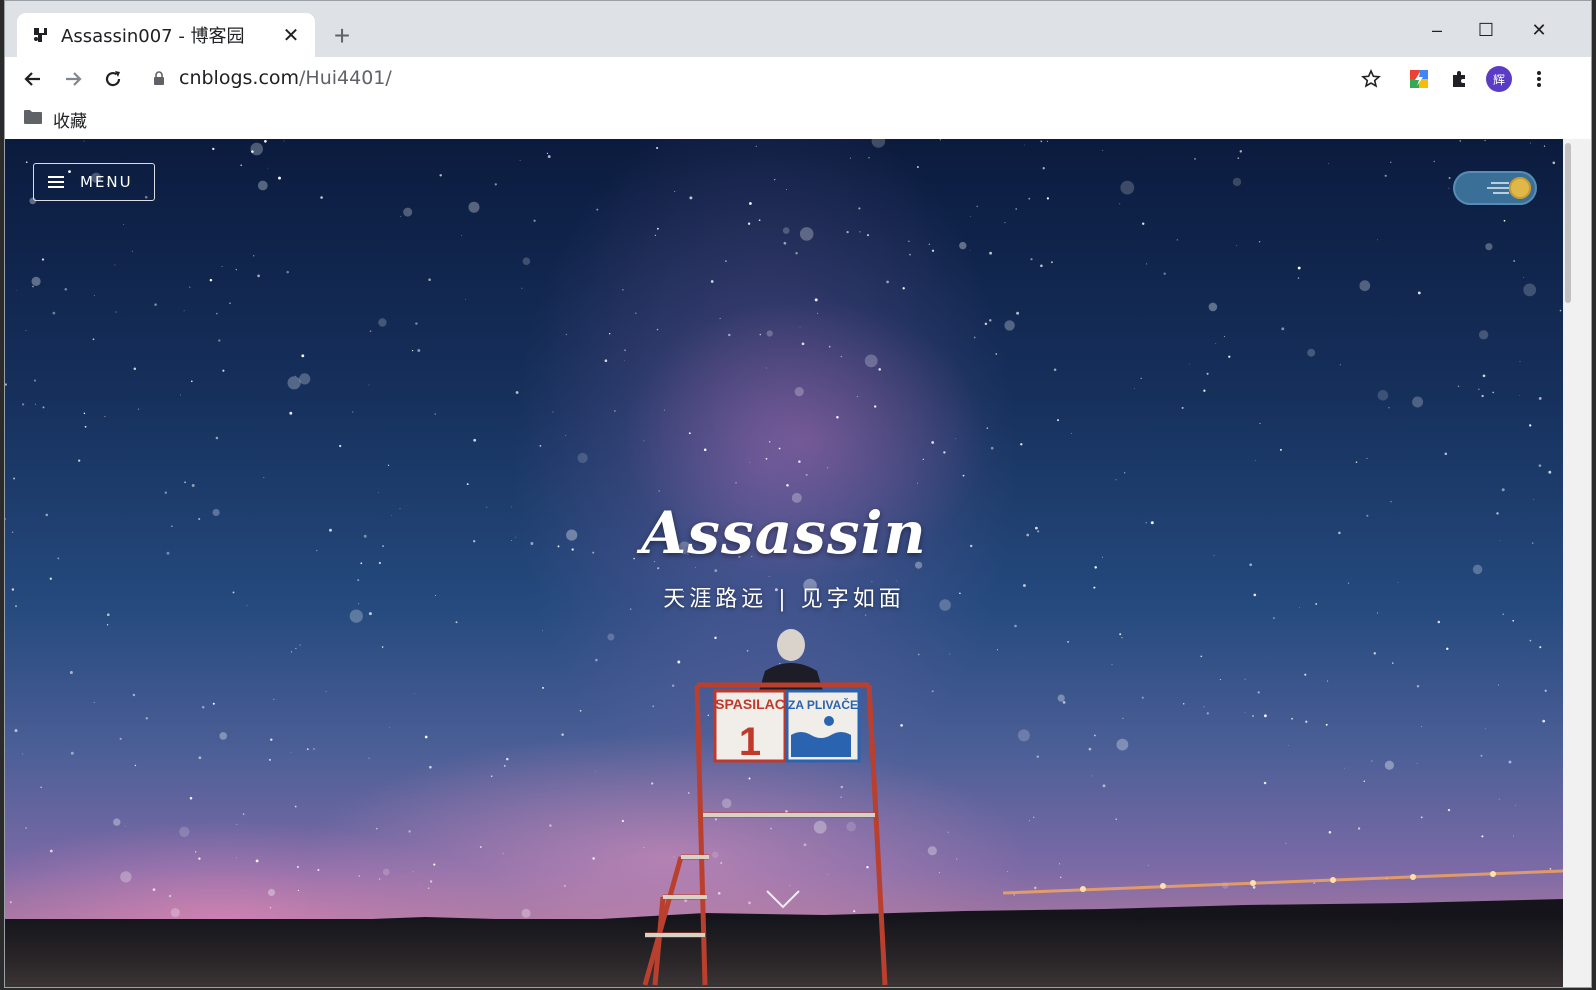 Image resolution: width=1596 pixels, height=990 pixels. Describe the element at coordinates (1419, 79) in the screenshot. I see `extension-color-icon` at that location.